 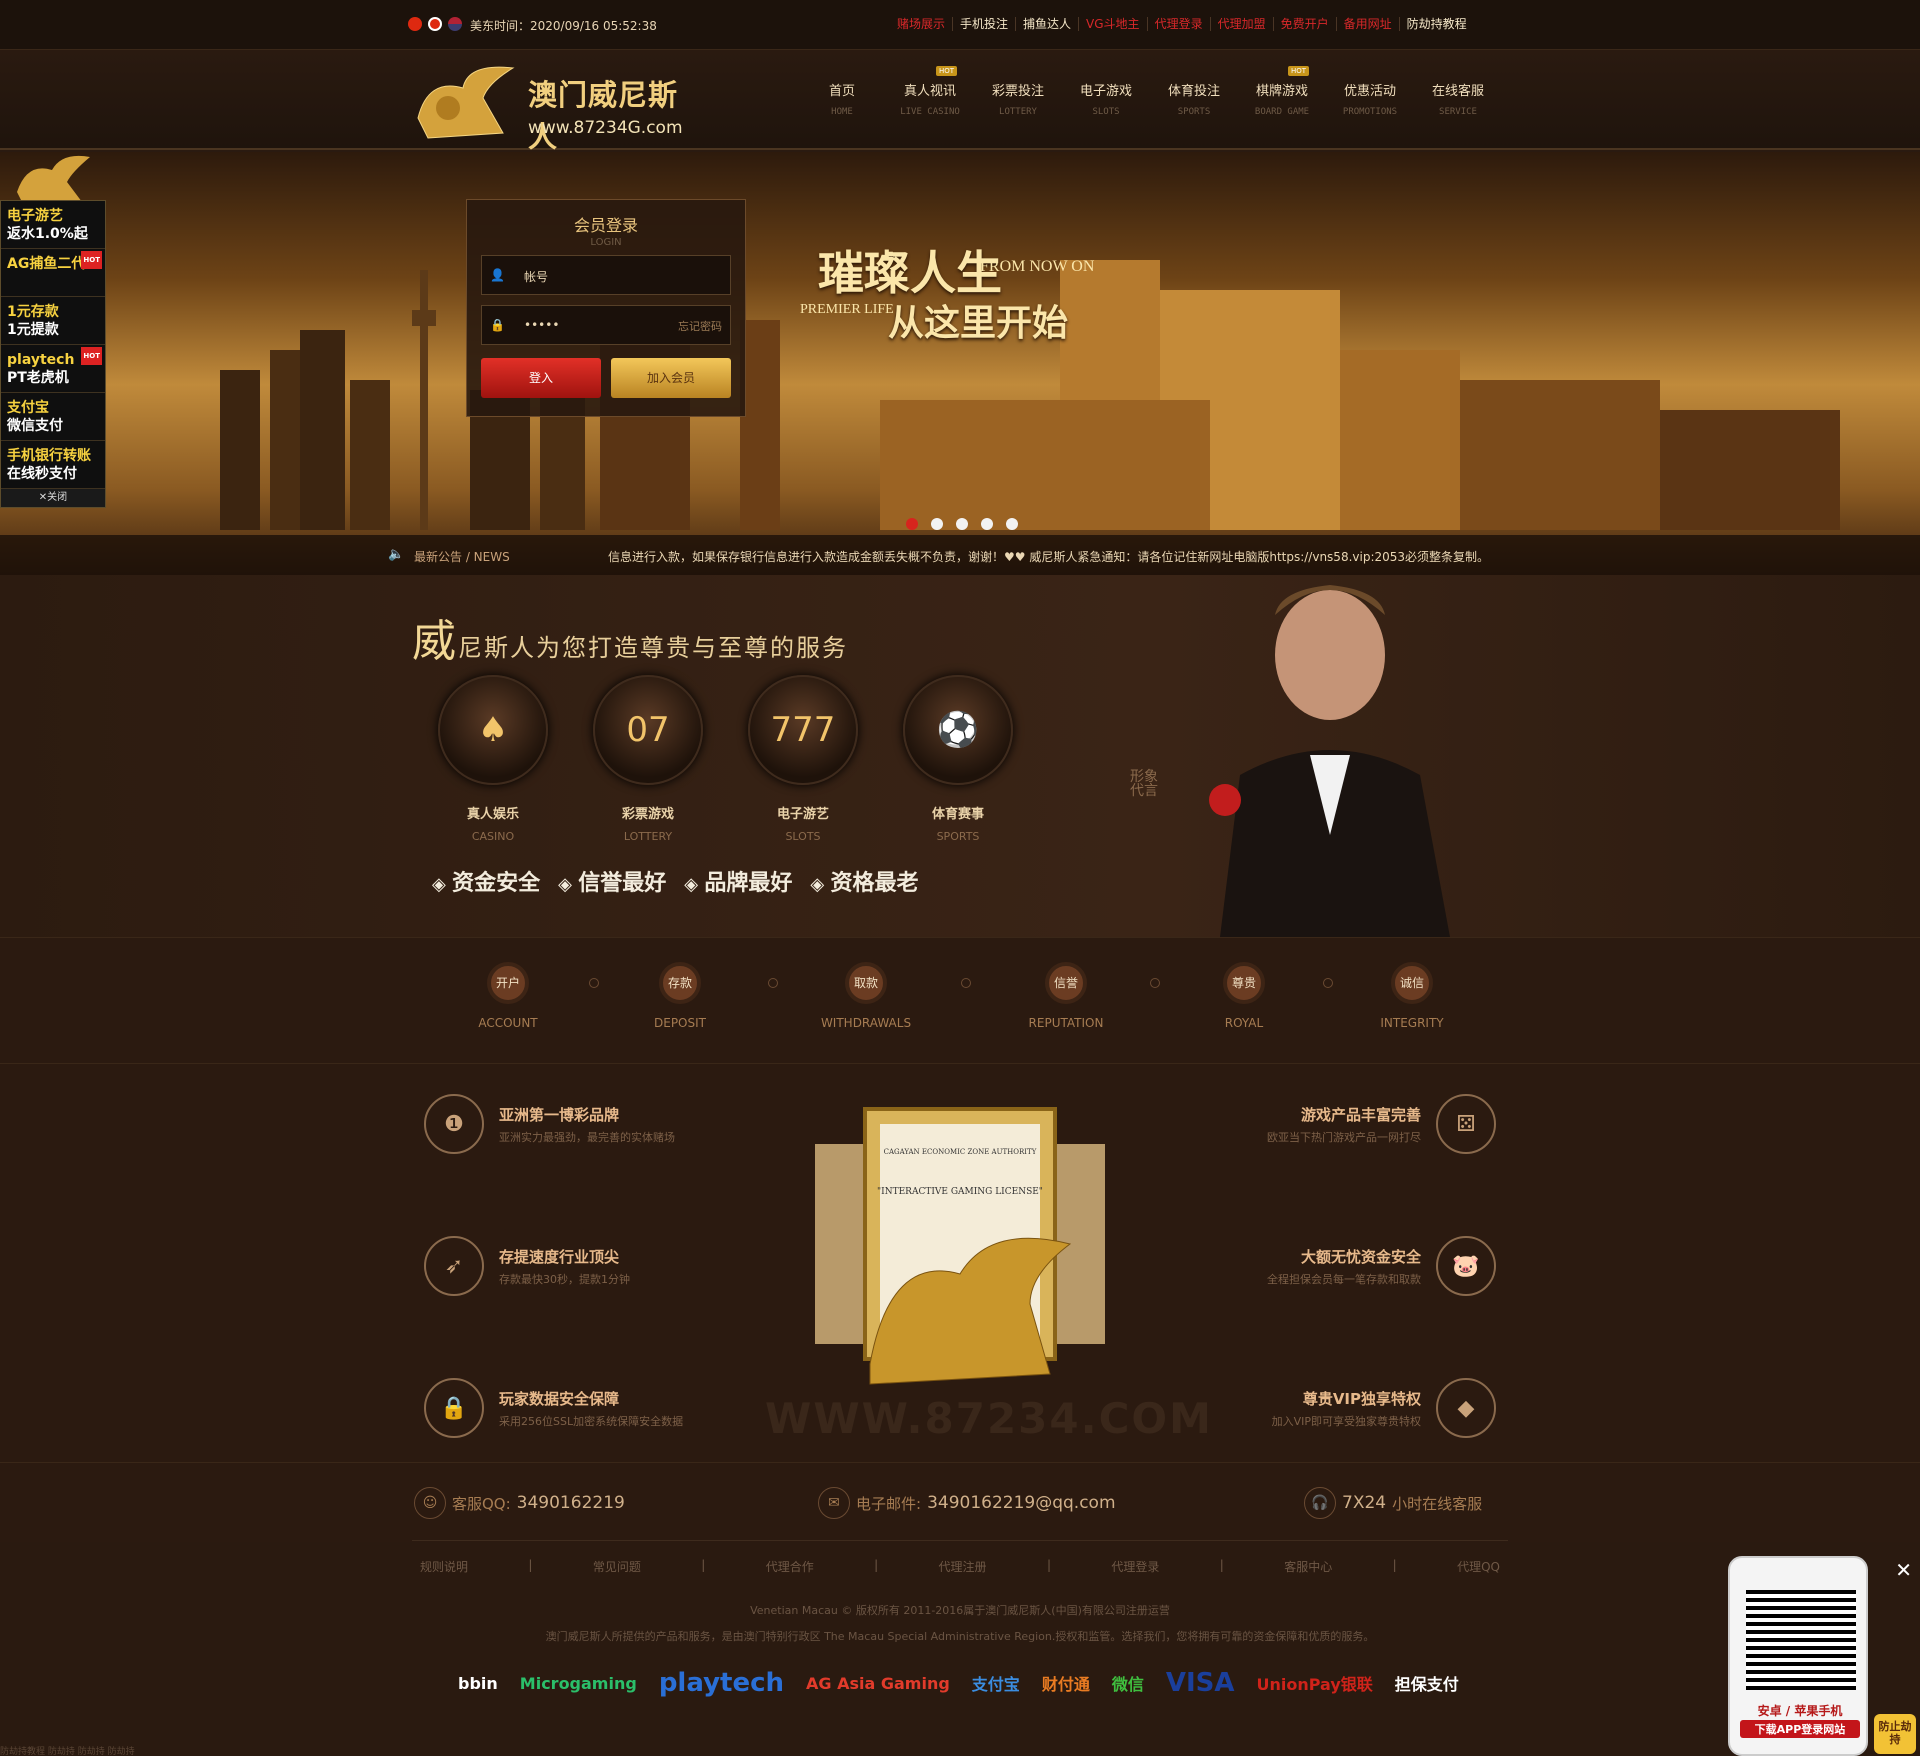 What do you see at coordinates (415, 24) in the screenshot?
I see `cn-flag-icon` at bounding box center [415, 24].